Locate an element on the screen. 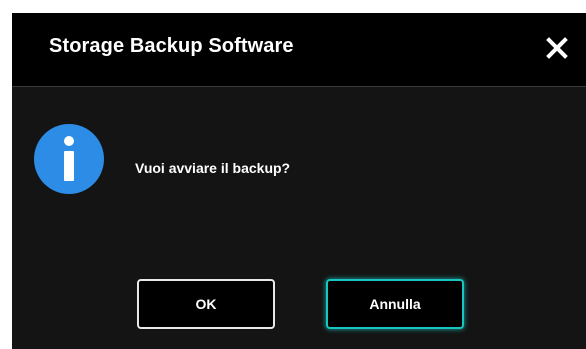 Image resolution: width=586 pixels, height=349 pixels. ok-button-label: OK is located at coordinates (206, 304).